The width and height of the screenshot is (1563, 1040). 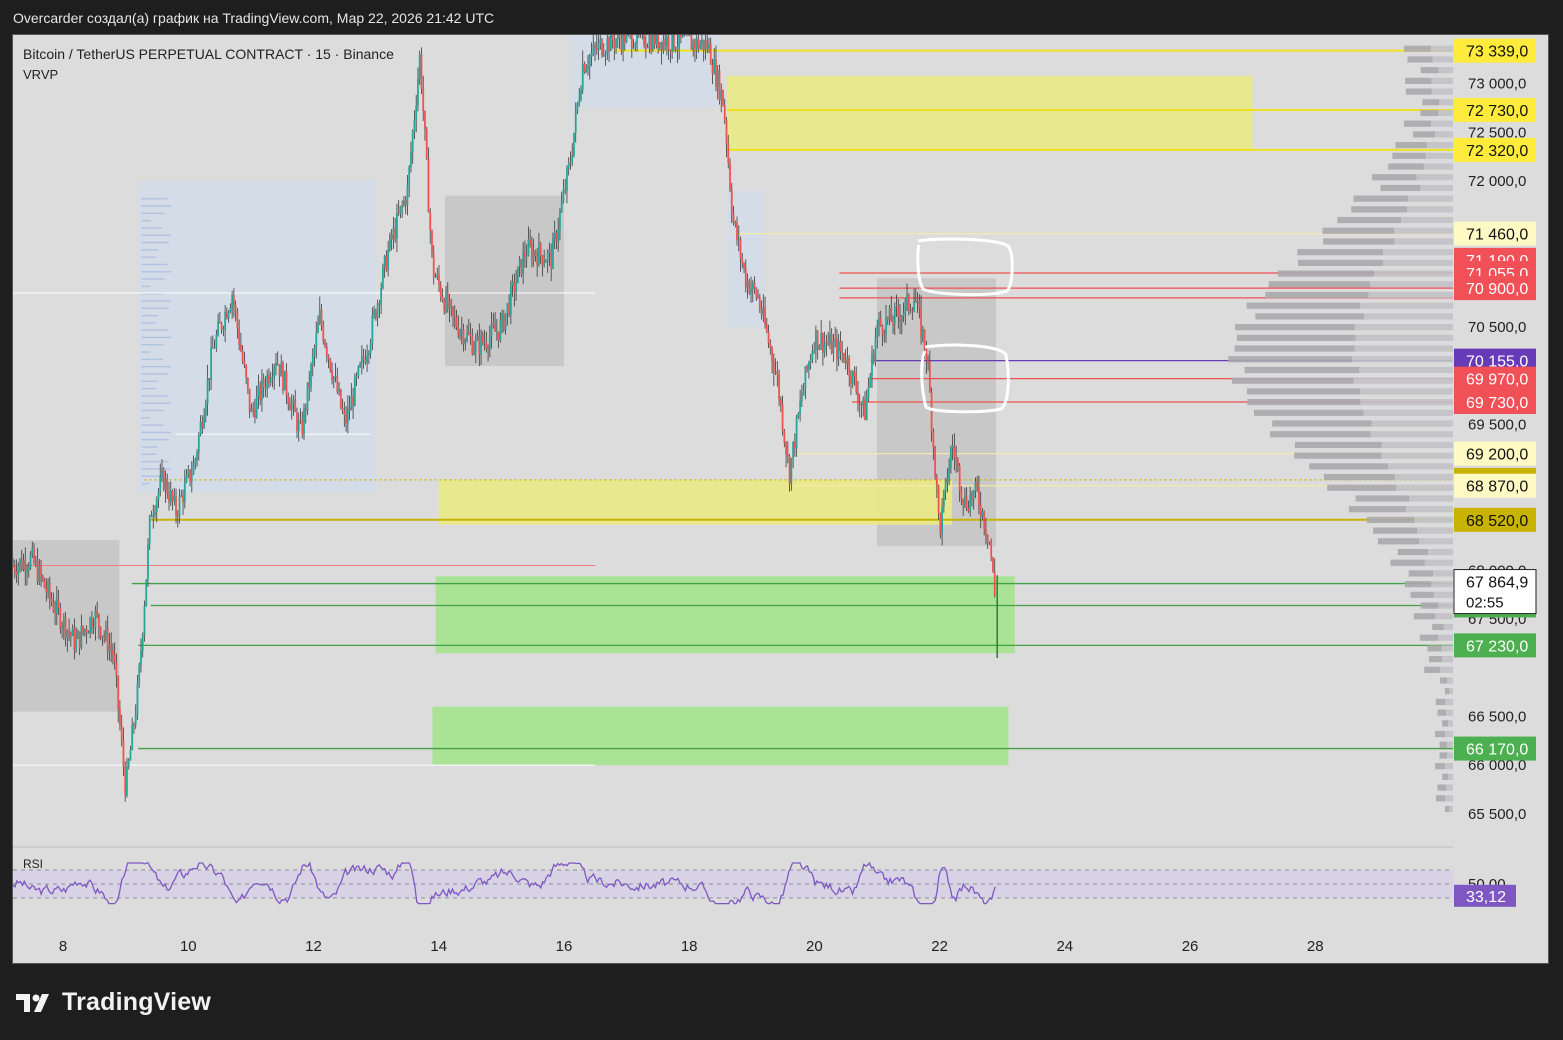 I want to click on y-tick-label: 73 000,0, so click(x=1497, y=84).